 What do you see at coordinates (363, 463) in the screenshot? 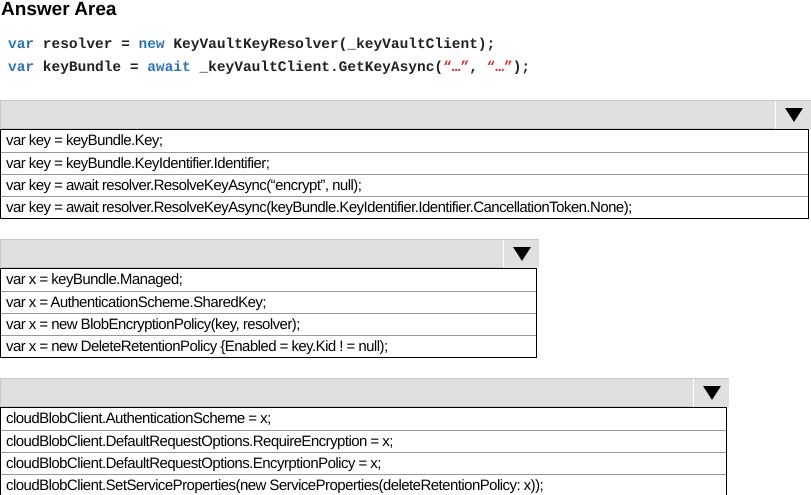
I see `dropdown-option: cloudBlobClient.DefaultRequestOptions.EncyrptionPolicy = x;` at bounding box center [363, 463].